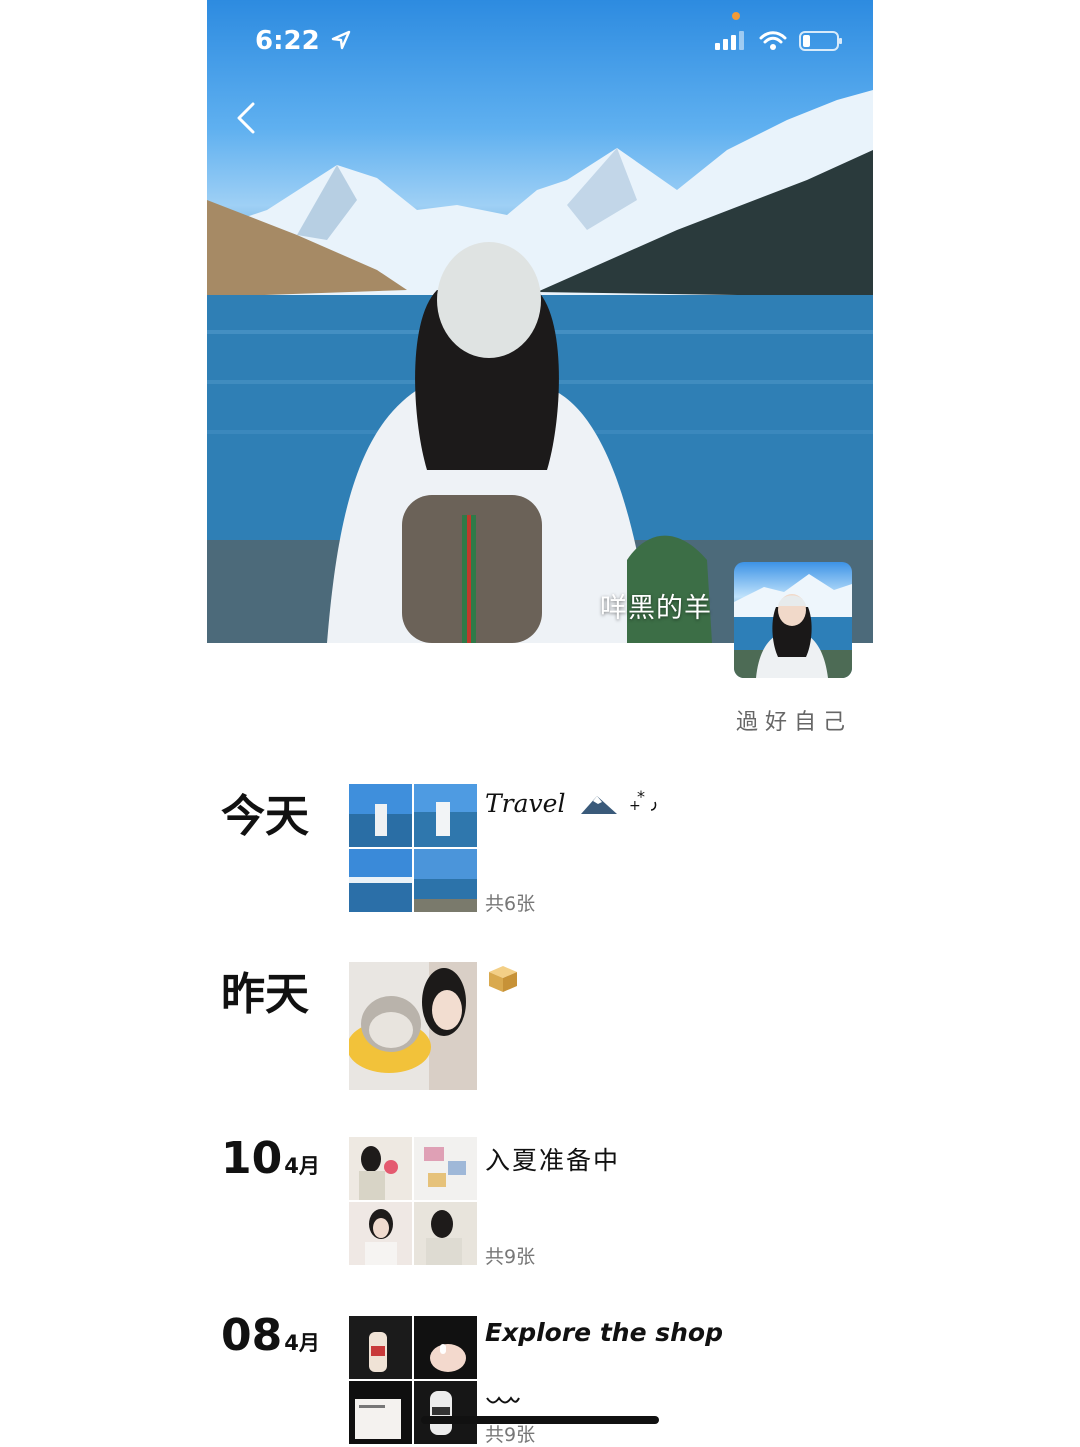 Image resolution: width=1080 pixels, height=1447 pixels. What do you see at coordinates (773, 40) in the screenshot?
I see `wifi-icon` at bounding box center [773, 40].